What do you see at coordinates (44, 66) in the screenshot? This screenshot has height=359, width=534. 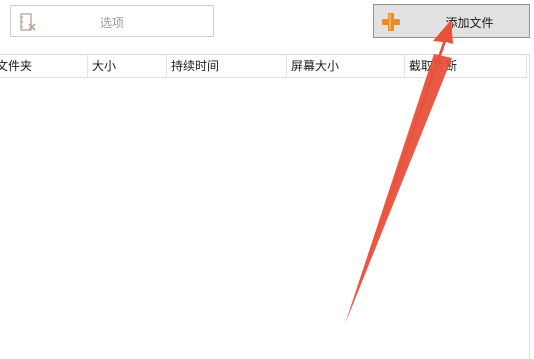 I see `column-header-folder: 文件夹` at bounding box center [44, 66].